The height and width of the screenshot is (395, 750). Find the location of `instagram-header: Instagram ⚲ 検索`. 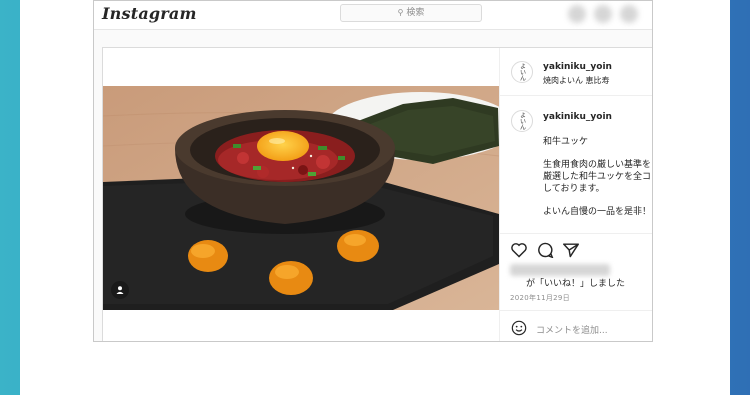

instagram-header: Instagram ⚲ 検索 is located at coordinates (373, 15).